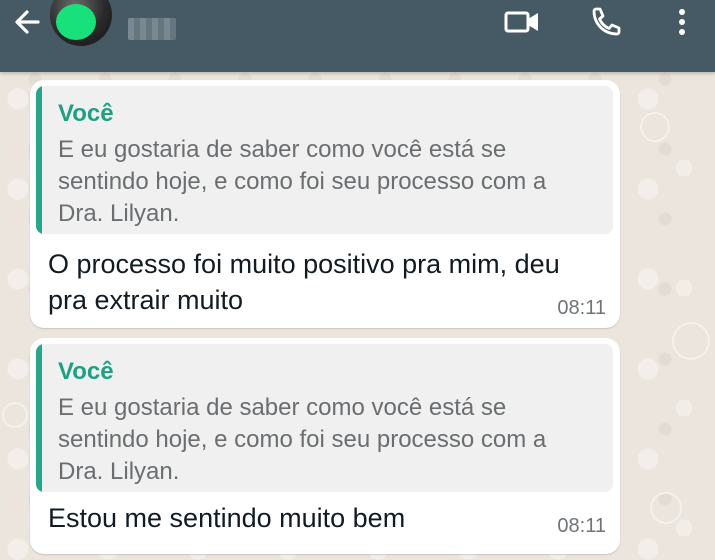  I want to click on message-text: Estou me sentindo muito bem, so click(227, 518).